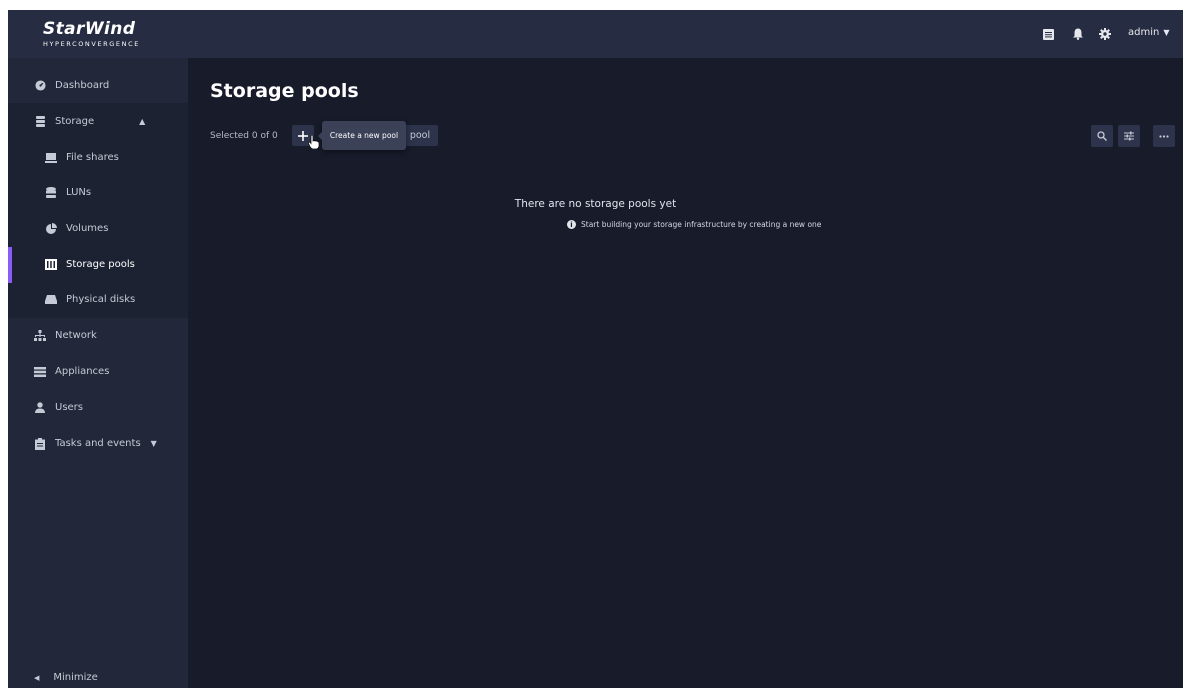  Describe the element at coordinates (1144, 32) in the screenshot. I see `user-name: admin` at that location.